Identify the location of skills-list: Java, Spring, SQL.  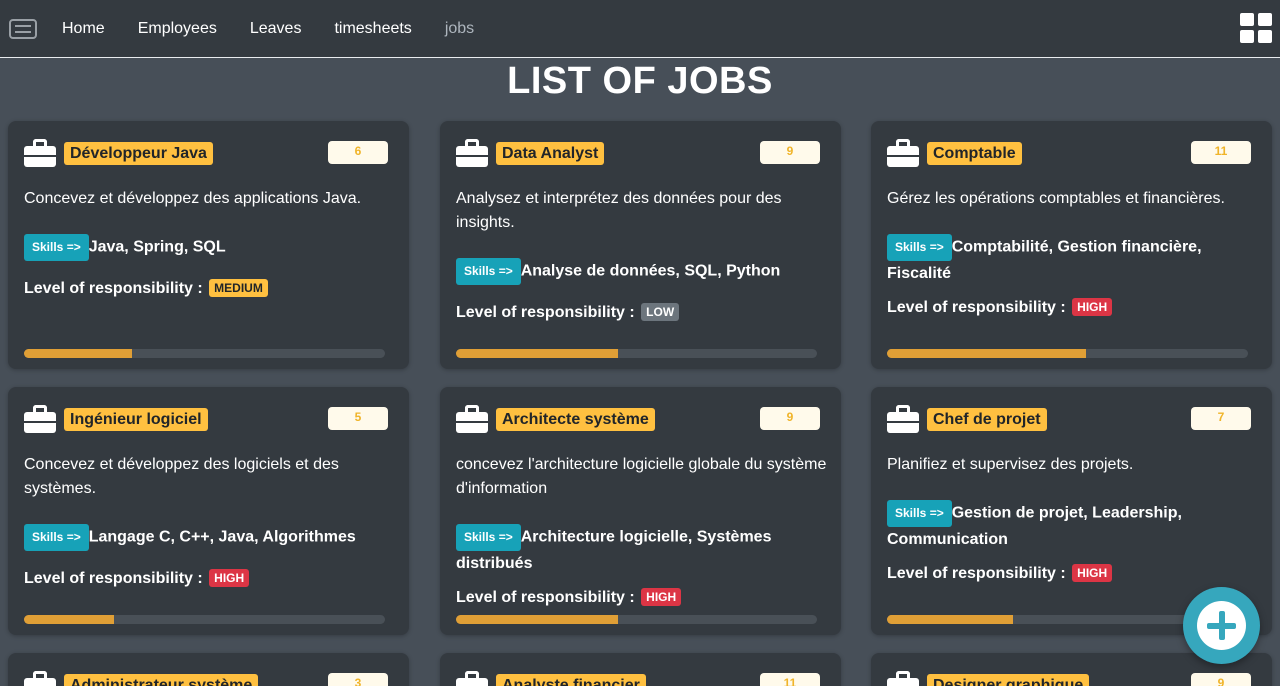
(157, 247).